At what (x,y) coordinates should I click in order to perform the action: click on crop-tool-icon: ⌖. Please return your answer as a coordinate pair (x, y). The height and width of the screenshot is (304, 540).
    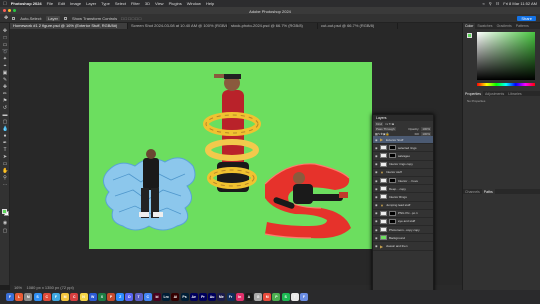
    Looking at the image, I should click on (5, 66).